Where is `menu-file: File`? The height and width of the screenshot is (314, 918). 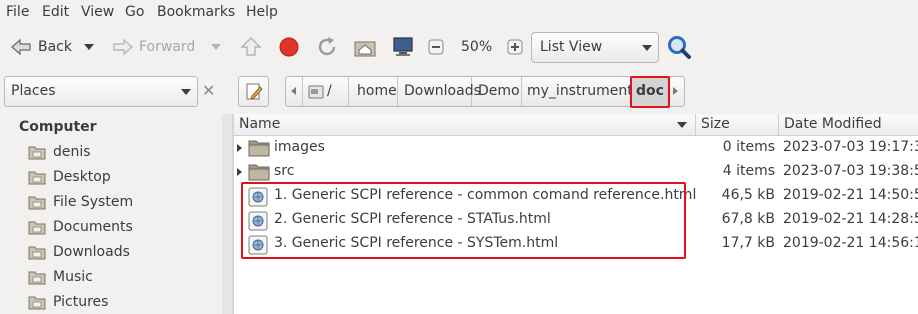
menu-file: File is located at coordinates (17, 12).